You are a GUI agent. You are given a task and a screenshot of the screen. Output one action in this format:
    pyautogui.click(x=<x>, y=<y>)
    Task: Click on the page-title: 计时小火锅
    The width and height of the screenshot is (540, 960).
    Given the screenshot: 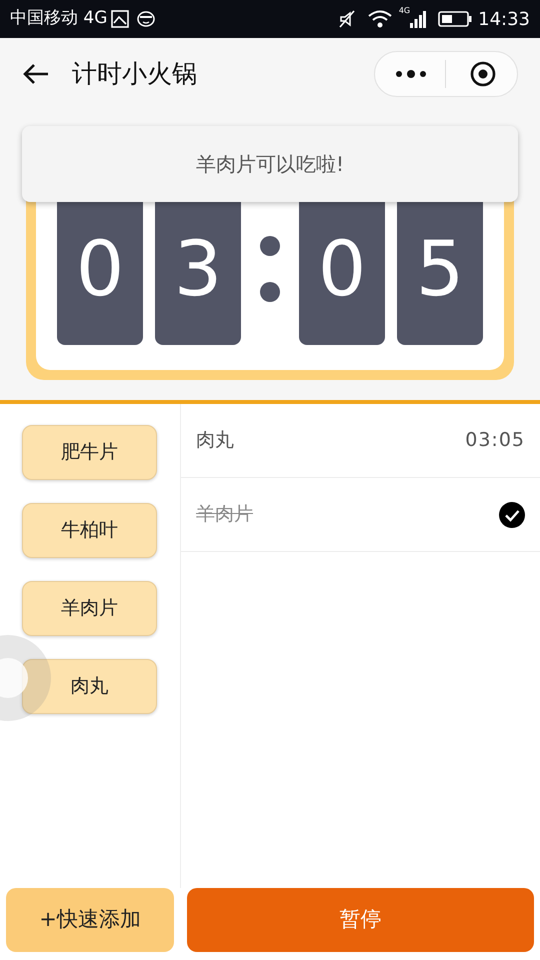 What is the action you would take?
    pyautogui.click(x=134, y=74)
    